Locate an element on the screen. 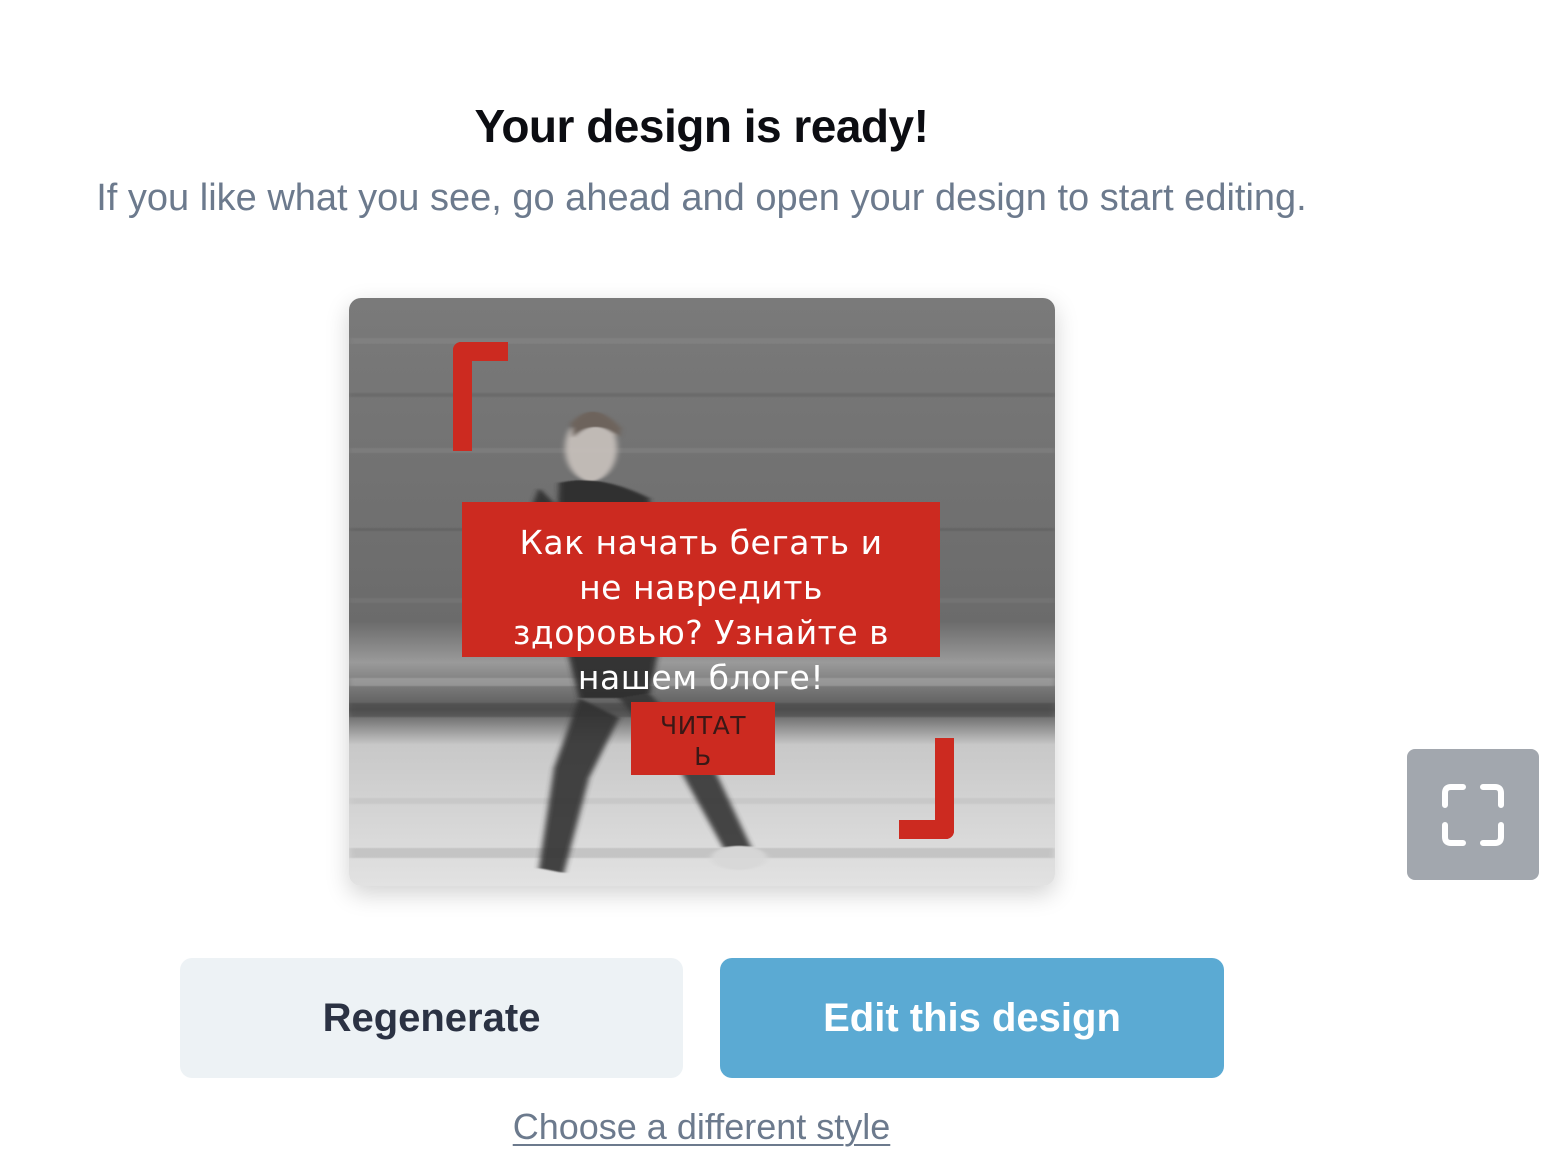 This screenshot has width=1560, height=1171. fullscreen-icon is located at coordinates (1473, 815).